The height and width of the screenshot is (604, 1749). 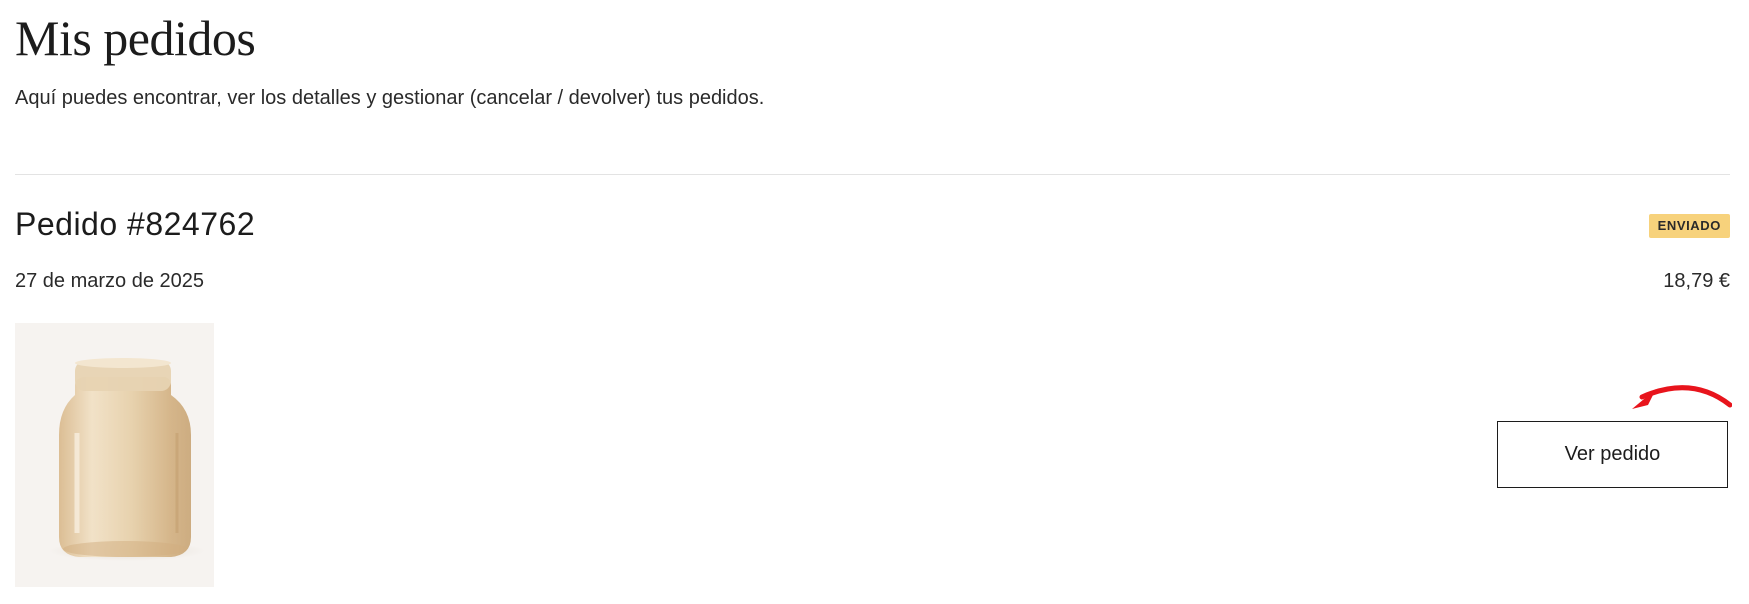 What do you see at coordinates (127, 459) in the screenshot?
I see `glass-vase-image` at bounding box center [127, 459].